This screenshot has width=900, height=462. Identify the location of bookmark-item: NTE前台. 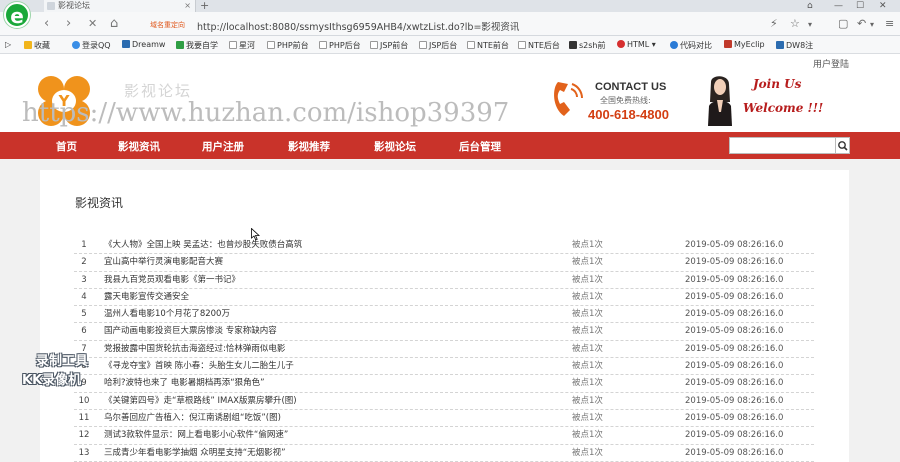
(488, 45).